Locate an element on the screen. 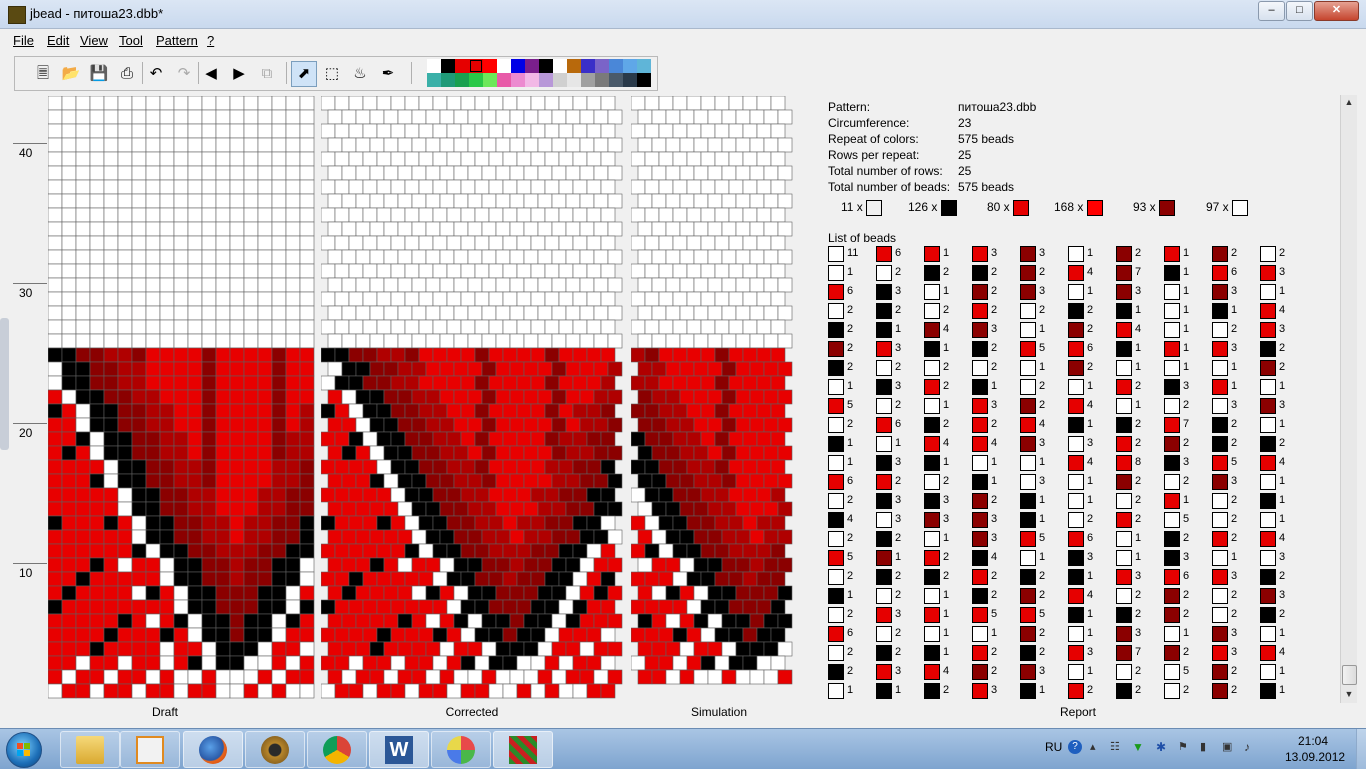 The image size is (1366, 769). color-picker-icon: ✒ is located at coordinates (388, 74).